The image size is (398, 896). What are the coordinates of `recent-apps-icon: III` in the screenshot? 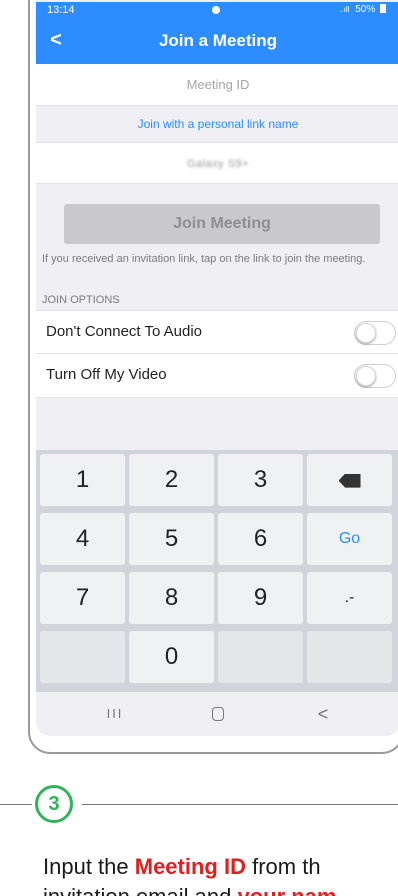 It's located at (115, 714).